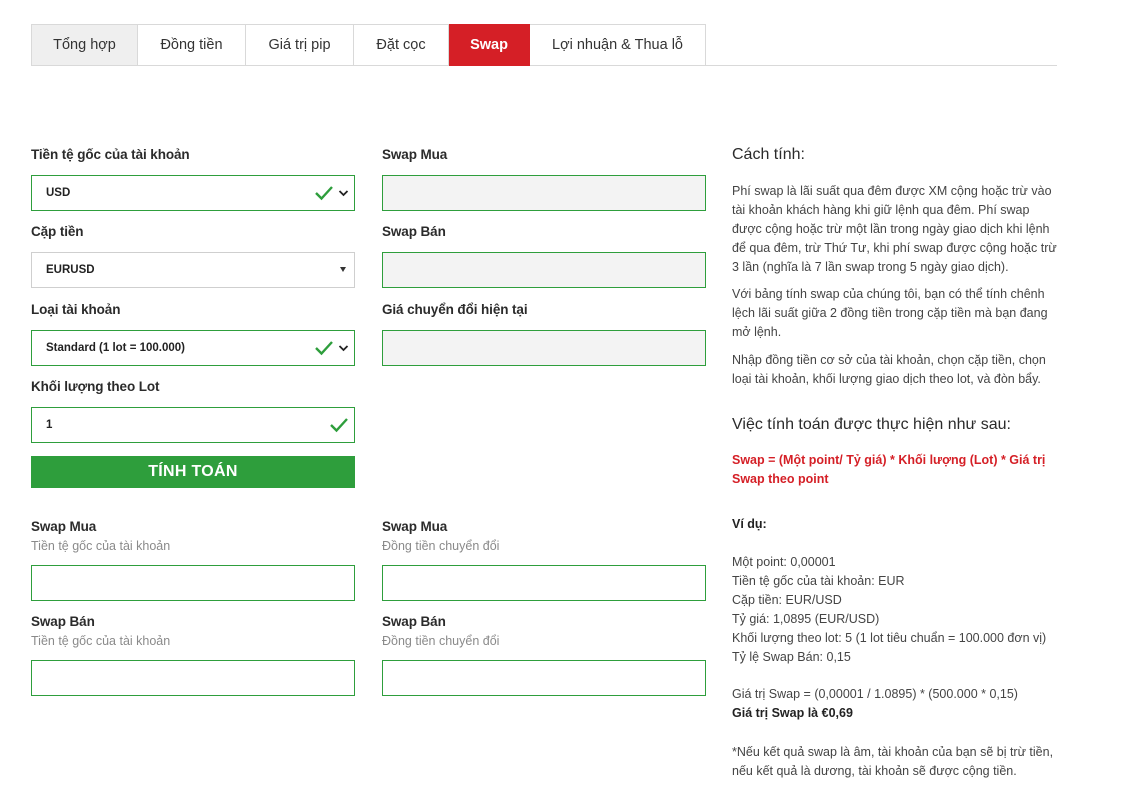 The width and height of the screenshot is (1134, 798). Describe the element at coordinates (76, 309) in the screenshot. I see `account-type-label: Loại tài khoản` at that location.